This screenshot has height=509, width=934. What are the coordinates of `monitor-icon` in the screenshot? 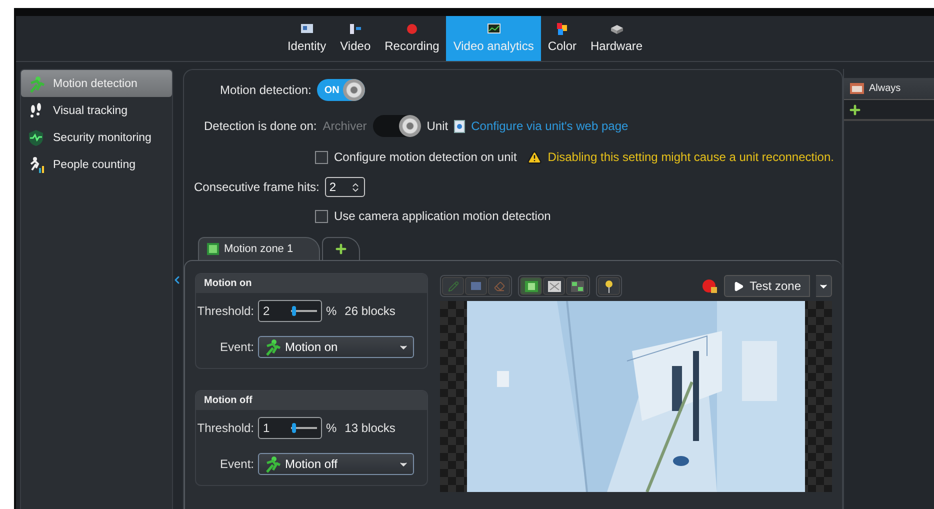 It's located at (493, 29).